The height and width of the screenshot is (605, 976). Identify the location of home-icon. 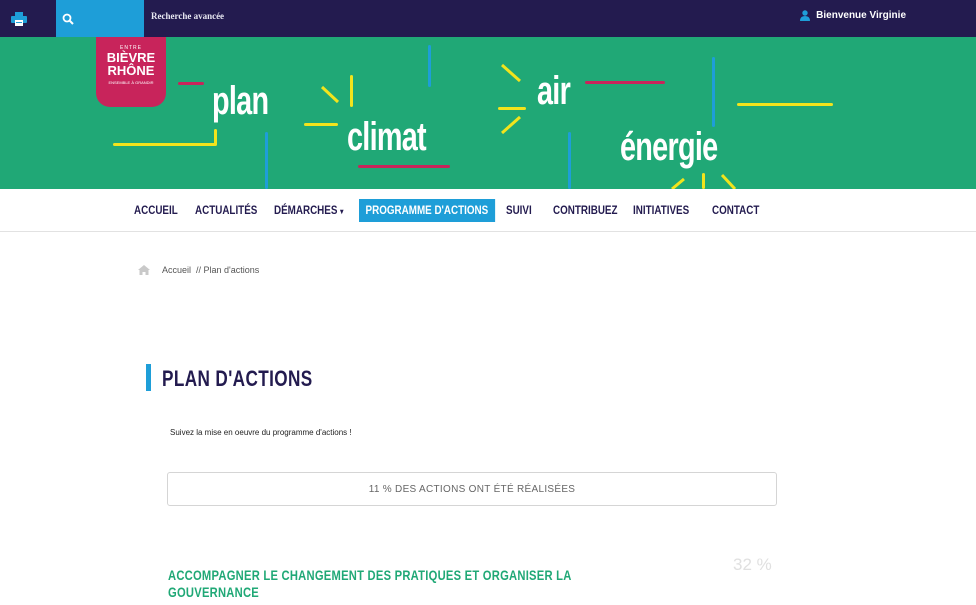
(144, 270).